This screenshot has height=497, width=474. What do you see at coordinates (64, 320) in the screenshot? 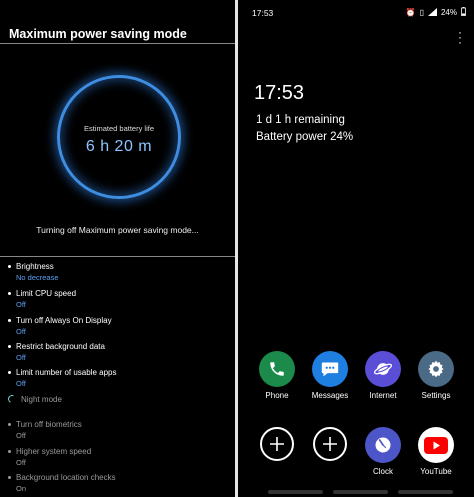
I see `option-name: Turn off Always On Display` at bounding box center [64, 320].